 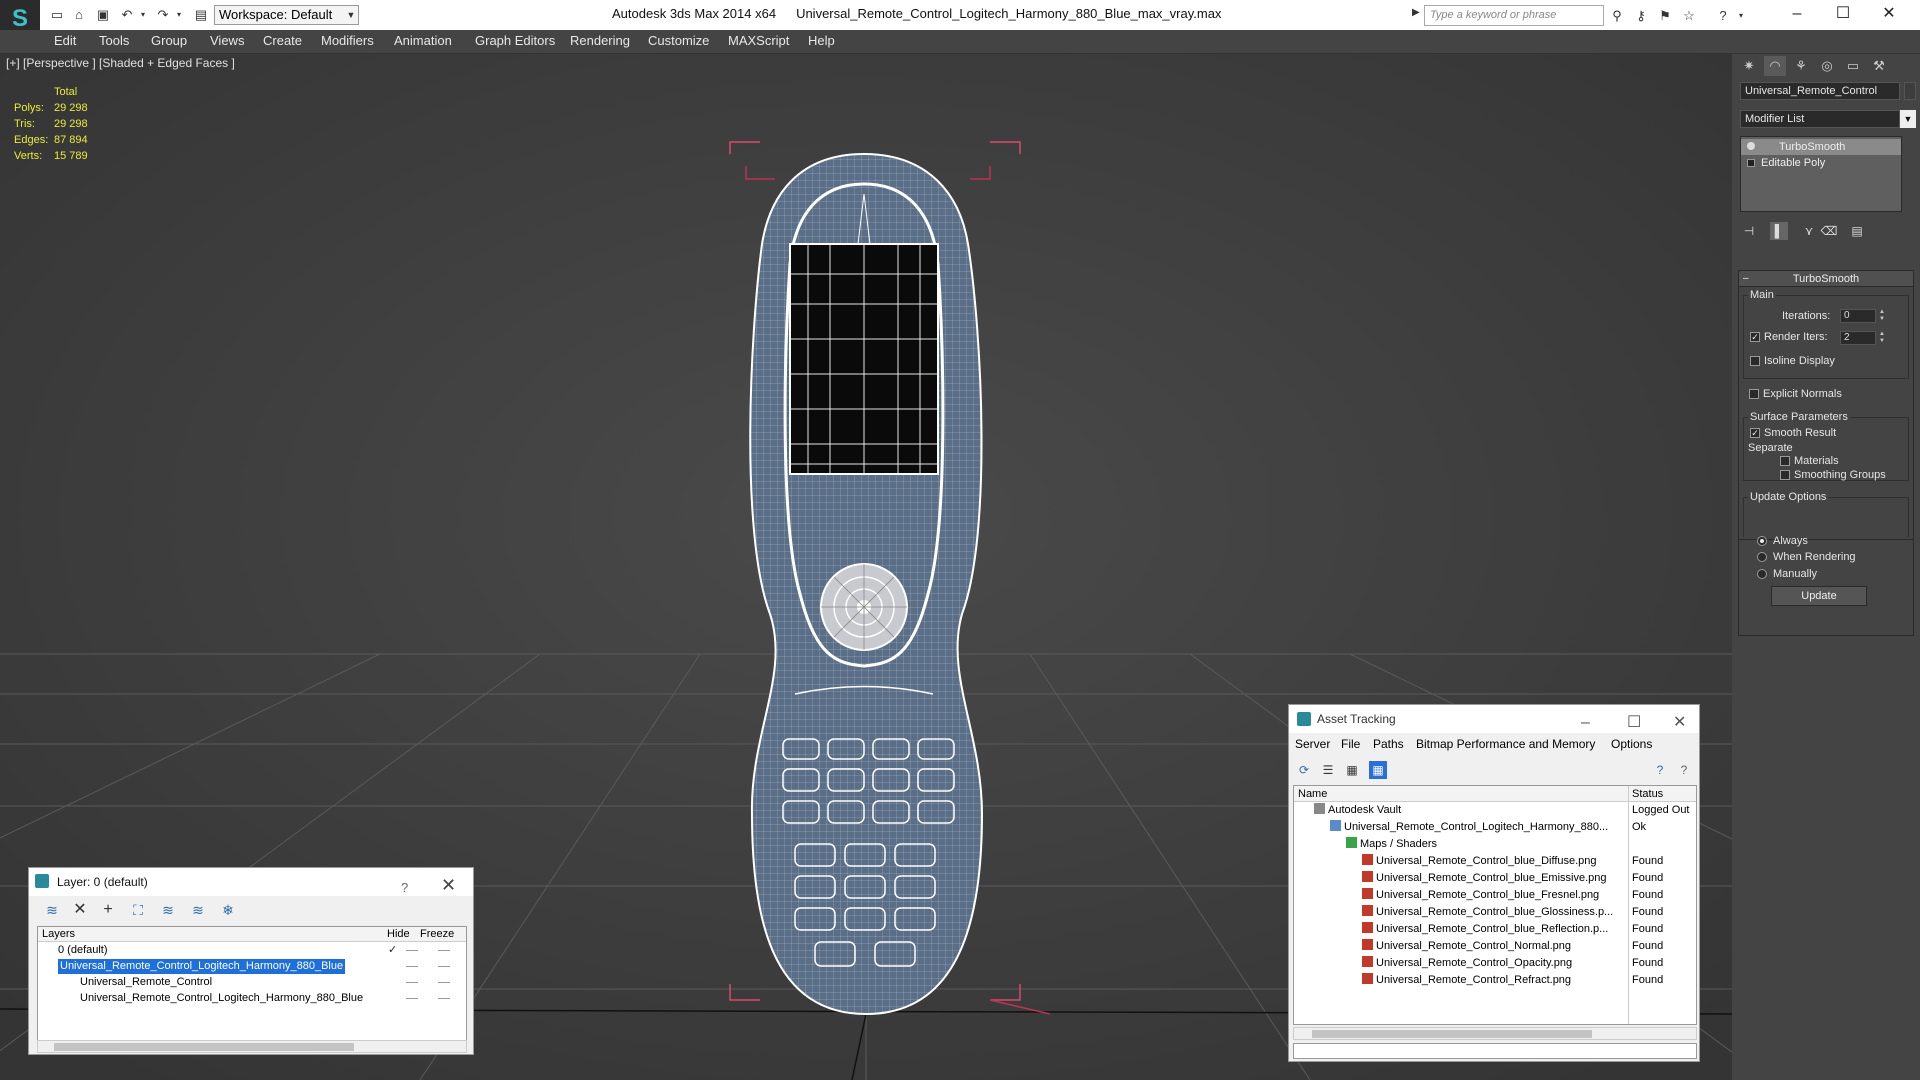 What do you see at coordinates (1820, 91) in the screenshot?
I see `object-name-field: Universal_Remote_Control` at bounding box center [1820, 91].